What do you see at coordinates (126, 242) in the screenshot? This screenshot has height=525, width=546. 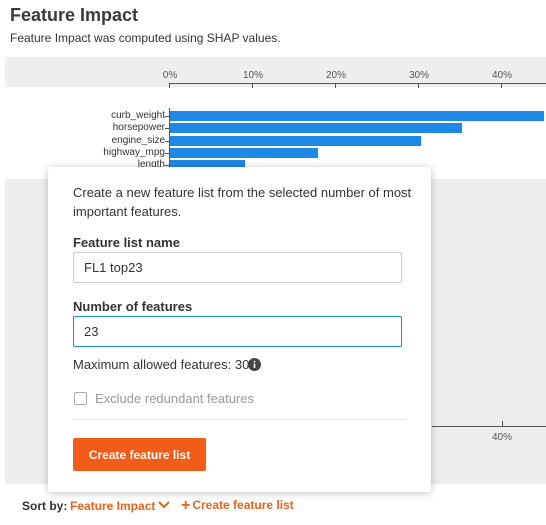 I see `feature-list-name-label: Feature list name` at bounding box center [126, 242].